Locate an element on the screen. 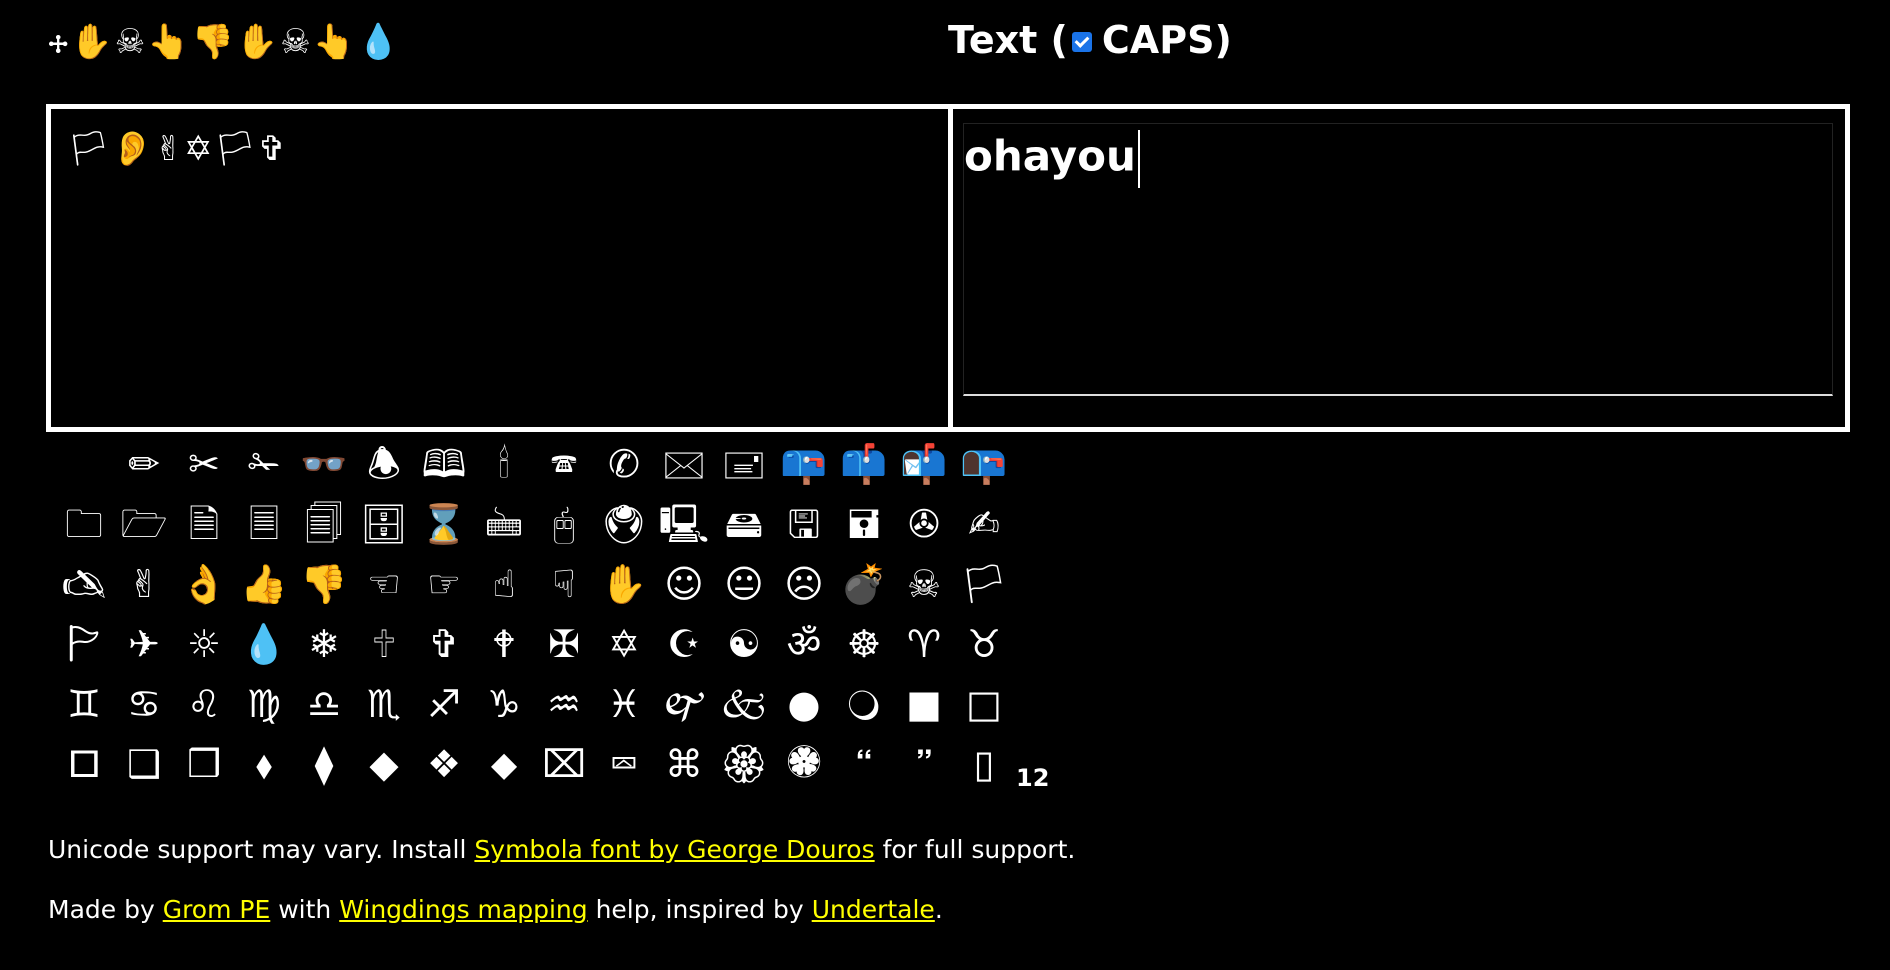 The width and height of the screenshot is (1890, 970). glyph-button: ♉ is located at coordinates (984, 644).